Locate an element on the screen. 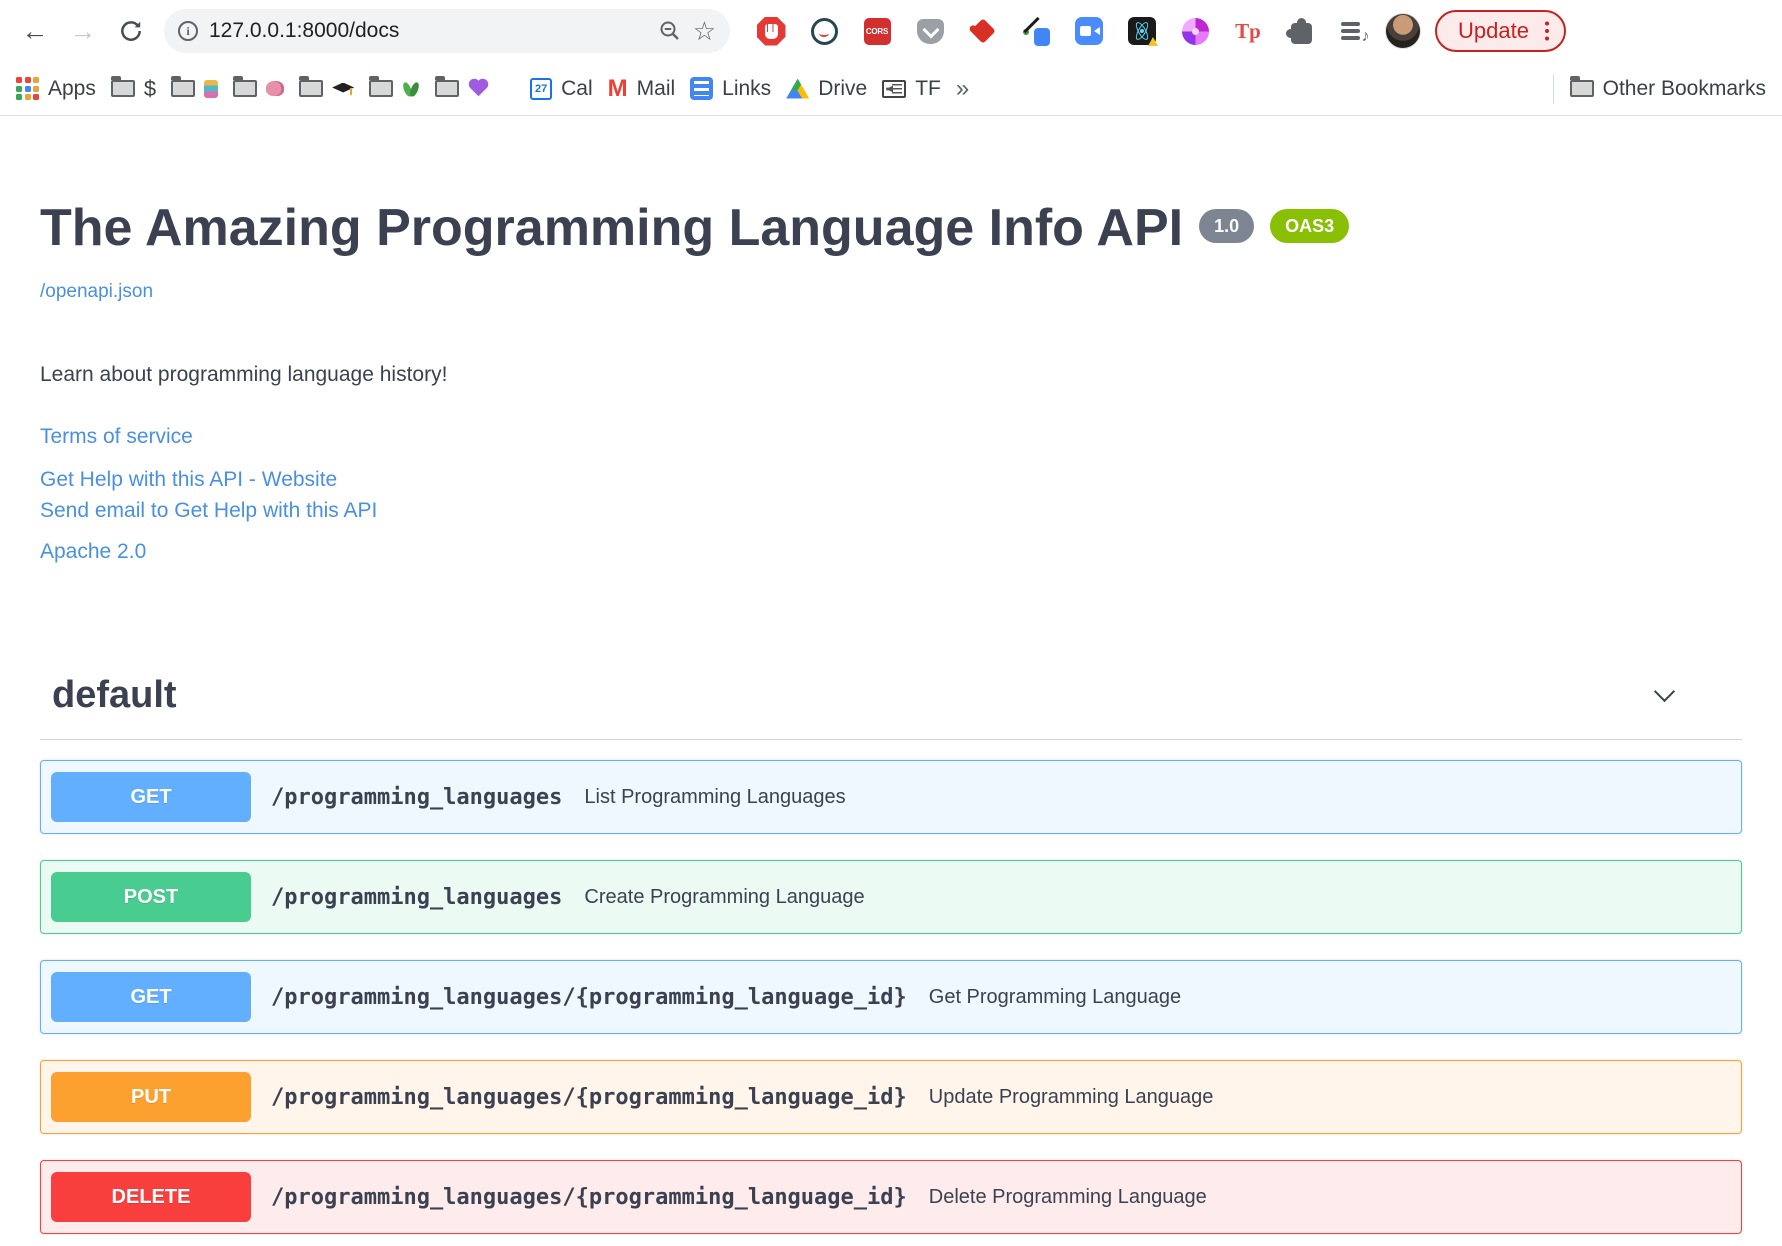 The width and height of the screenshot is (1782, 1246). bookmark-drive: Drive is located at coordinates (826, 89).